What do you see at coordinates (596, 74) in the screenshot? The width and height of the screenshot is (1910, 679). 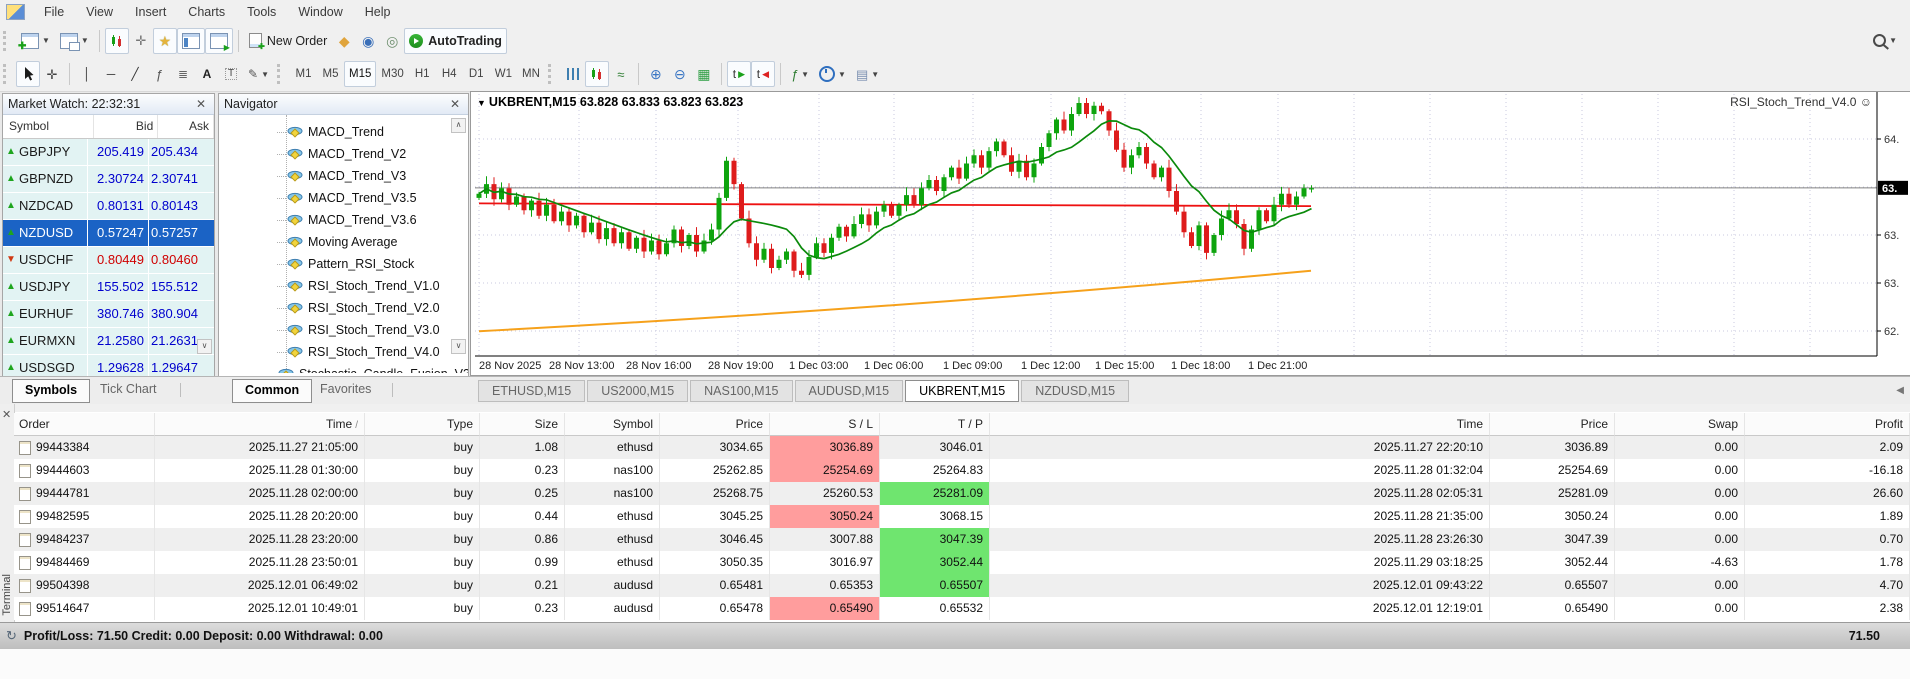 I see `candlestick-button` at bounding box center [596, 74].